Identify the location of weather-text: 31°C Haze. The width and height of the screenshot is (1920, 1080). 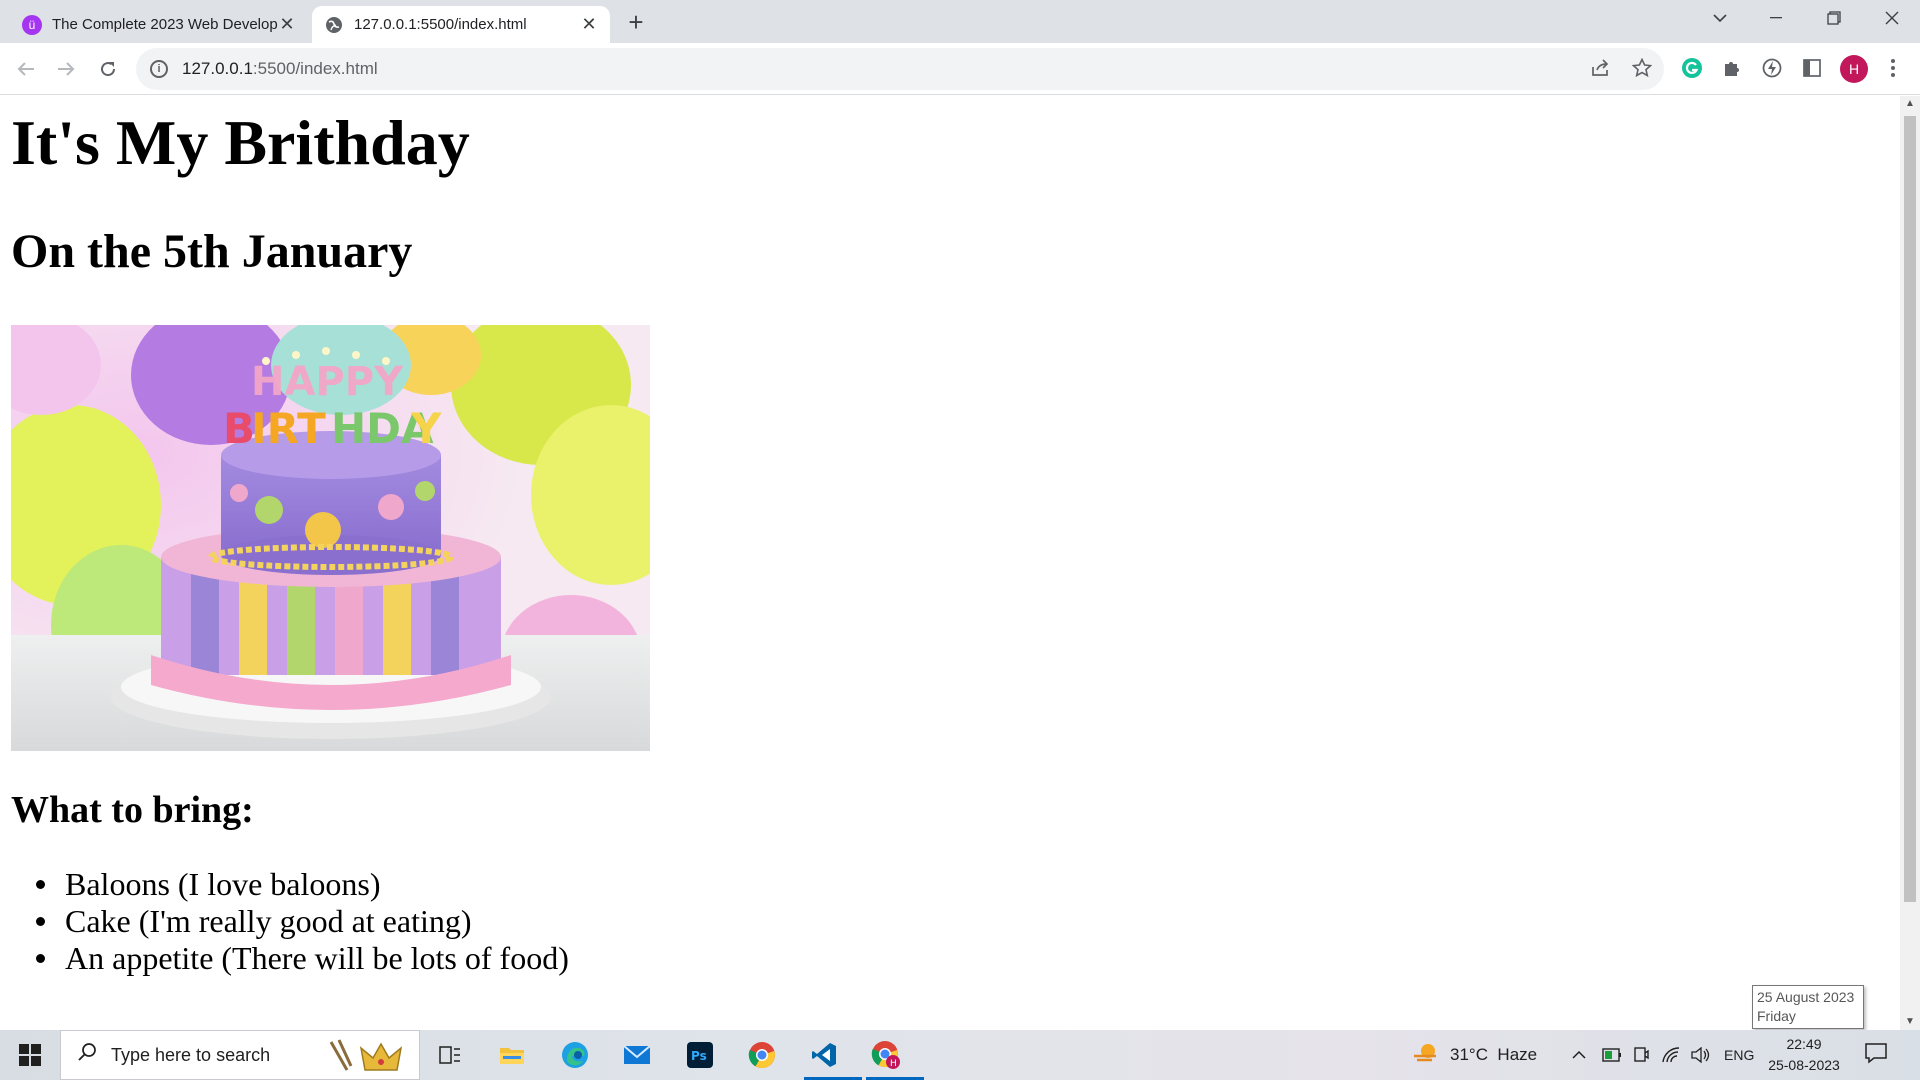
(1494, 1054).